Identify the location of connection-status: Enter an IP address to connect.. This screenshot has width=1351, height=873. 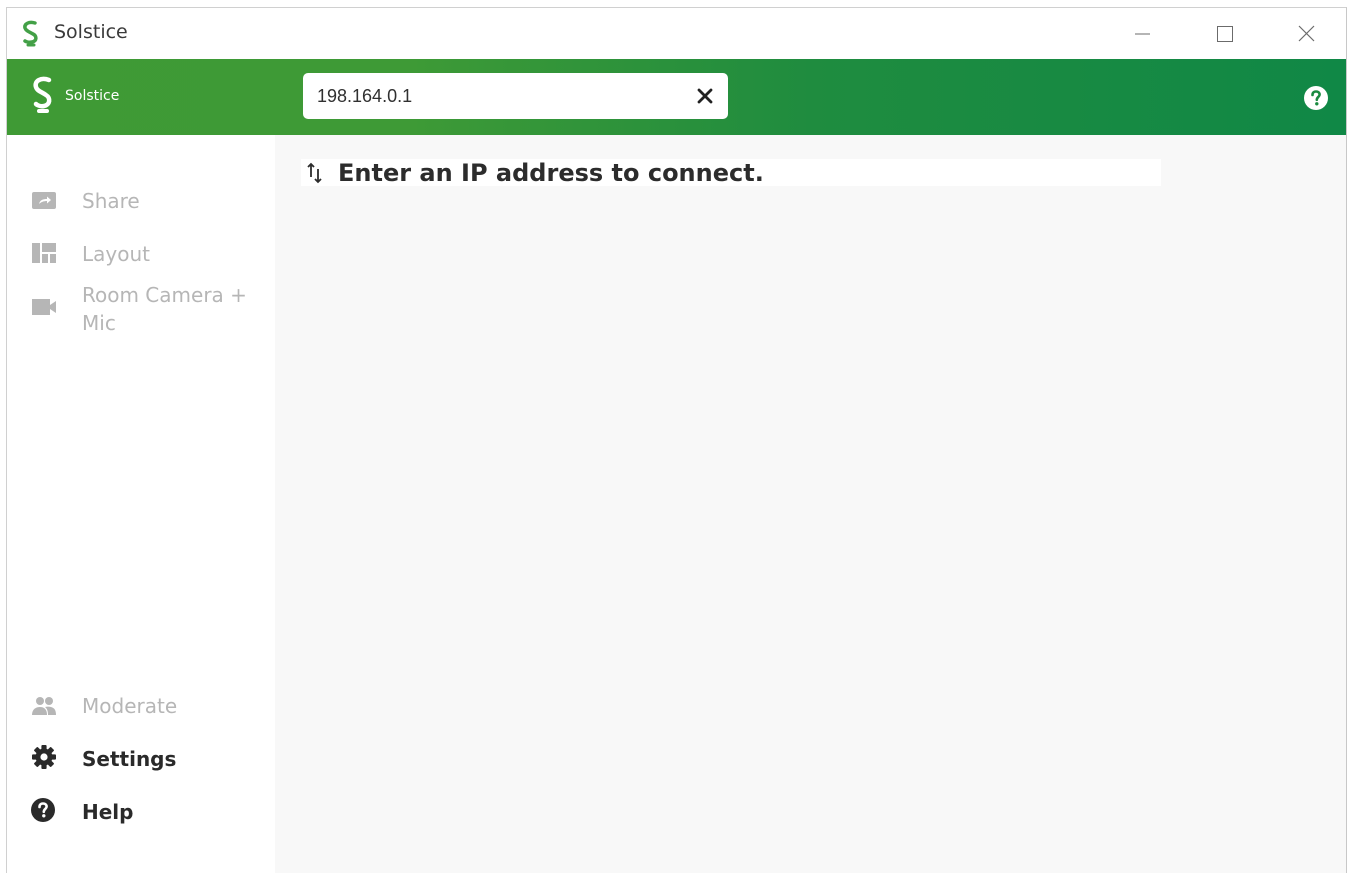
(731, 173).